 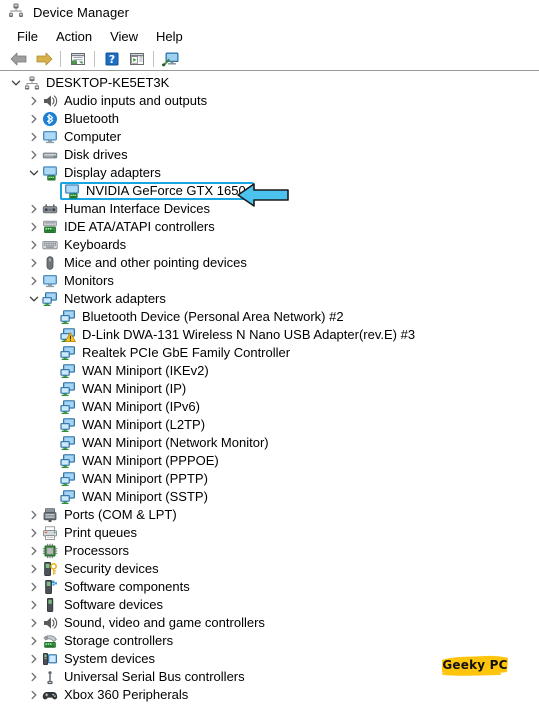 I want to click on properties-button, so click(x=77, y=59).